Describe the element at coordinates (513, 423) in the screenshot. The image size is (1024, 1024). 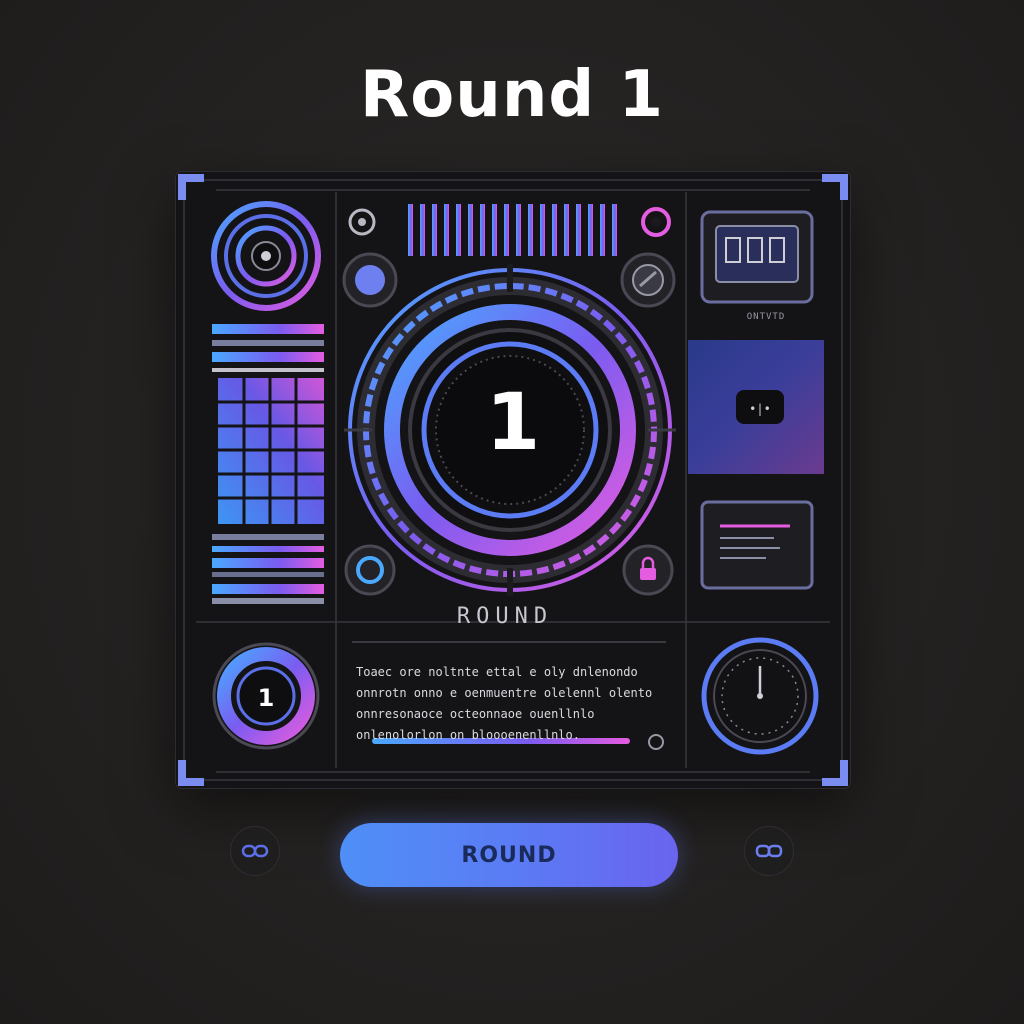
I see `round-number: 1` at that location.